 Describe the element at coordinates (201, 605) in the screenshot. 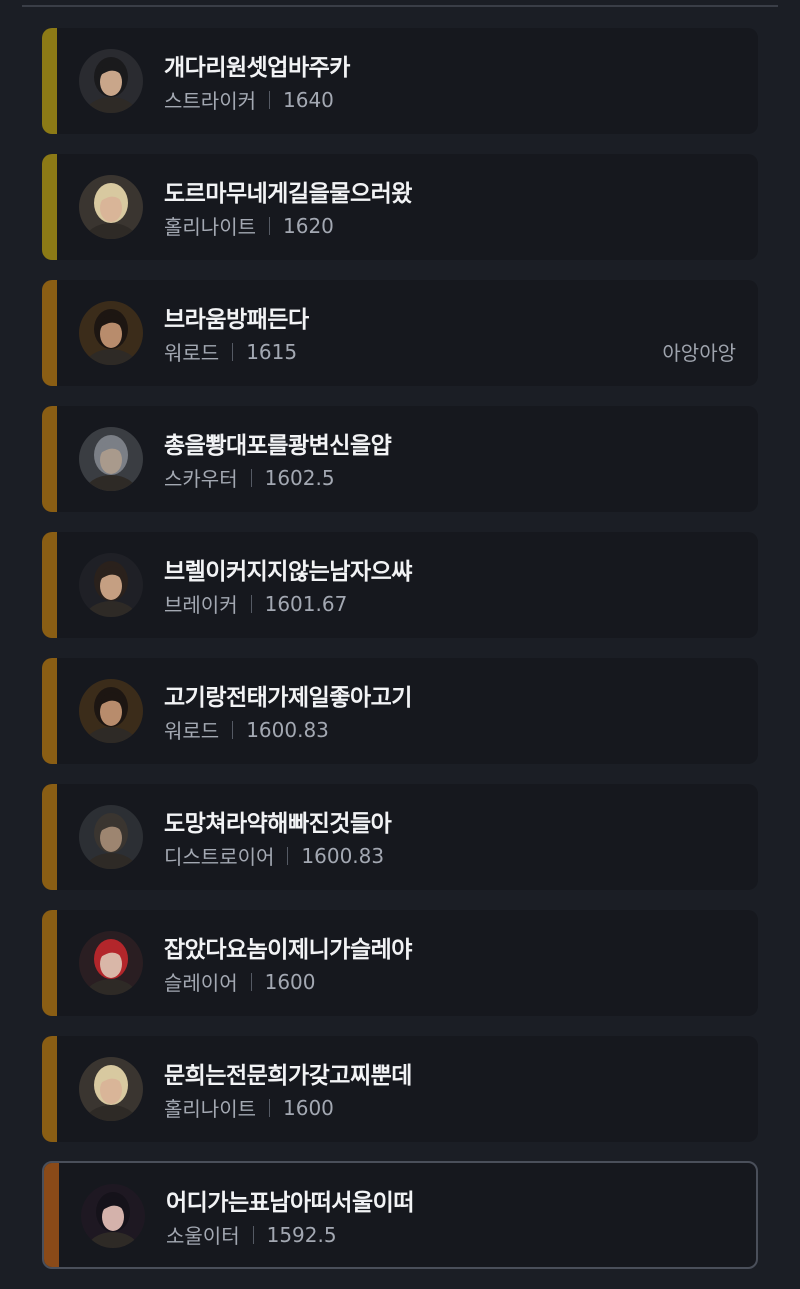

I see `player-class: 브레이커` at that location.